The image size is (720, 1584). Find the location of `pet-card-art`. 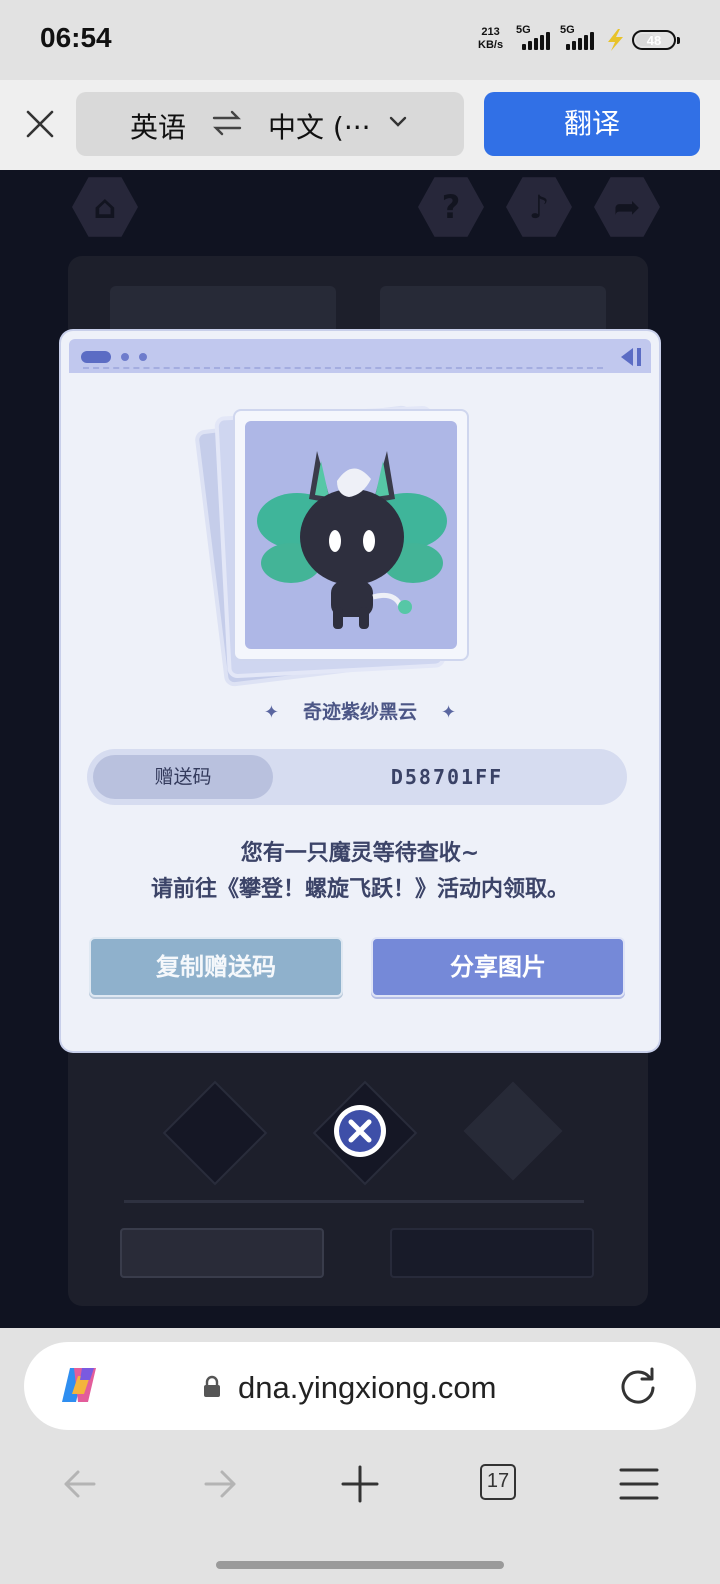

pet-card-art is located at coordinates (351, 535).